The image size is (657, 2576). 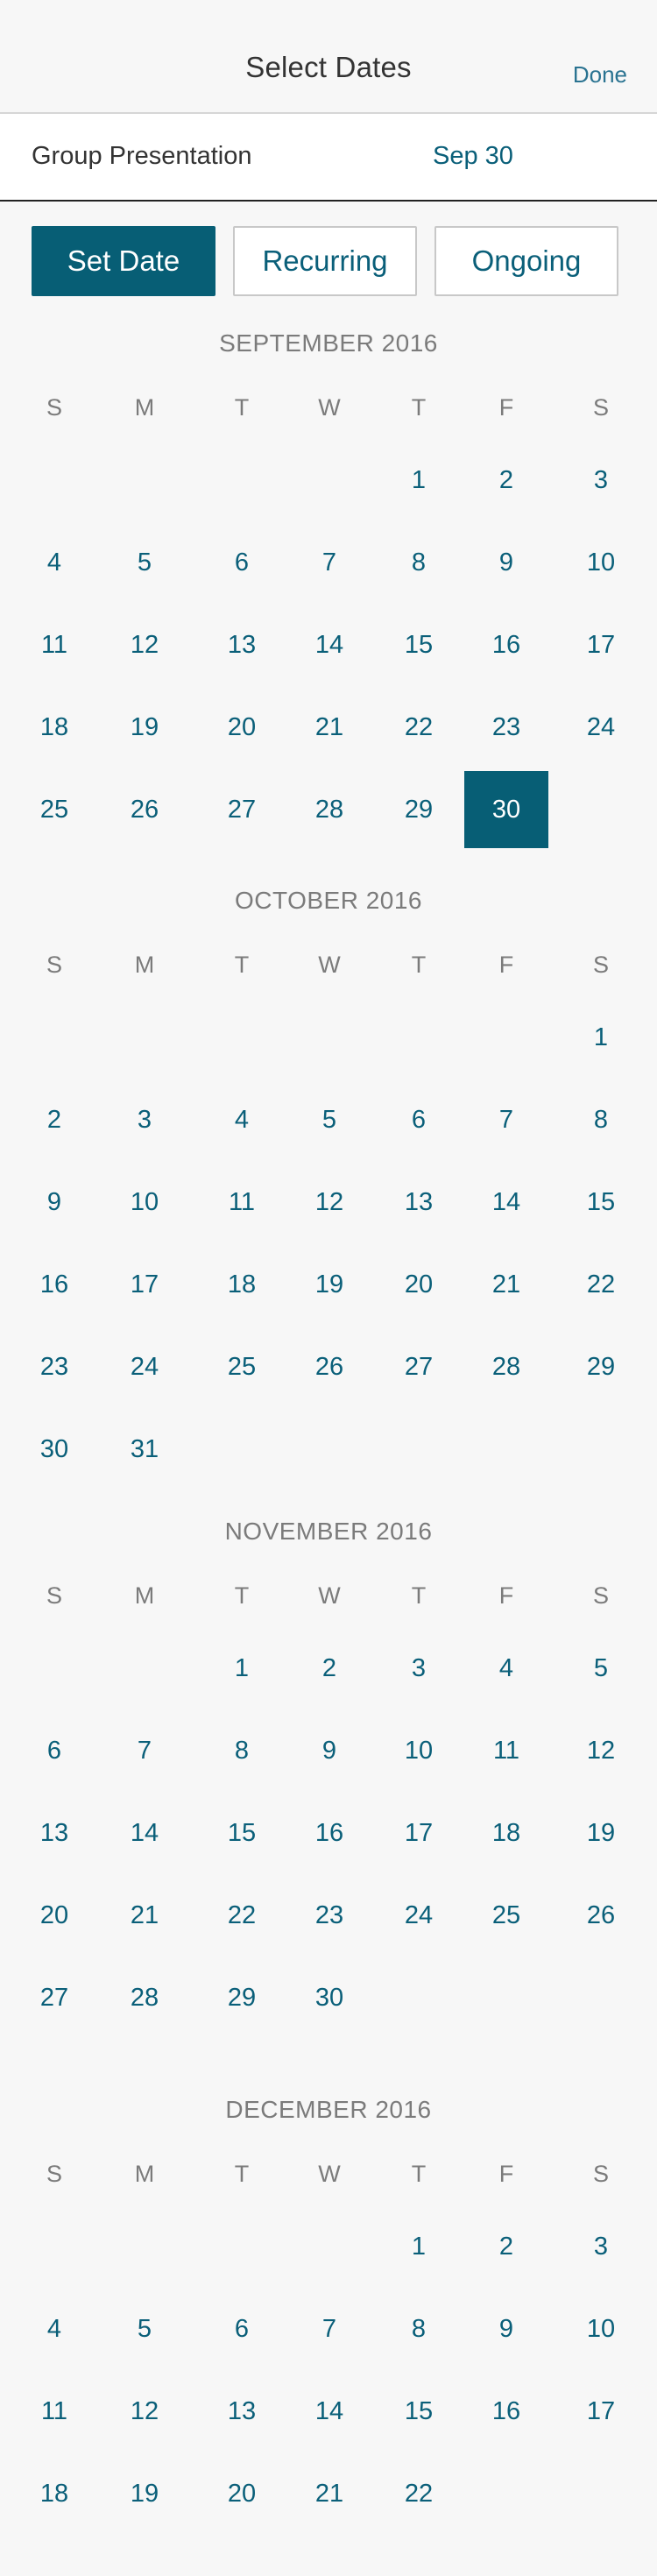 What do you see at coordinates (600, 74) in the screenshot?
I see `done-button: Done` at bounding box center [600, 74].